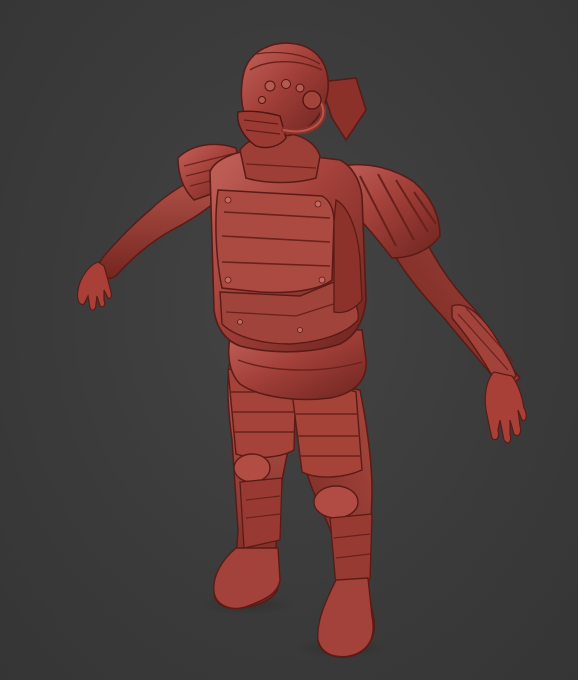 The height and width of the screenshot is (680, 578). Describe the element at coordinates (283, 95) in the screenshot. I see `helmet-head` at that location.